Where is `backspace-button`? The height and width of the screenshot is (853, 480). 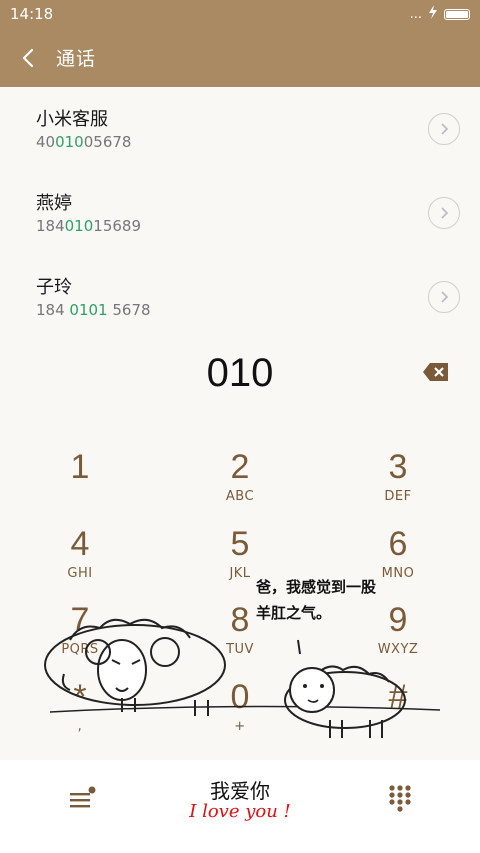
backspace-button is located at coordinates (436, 372).